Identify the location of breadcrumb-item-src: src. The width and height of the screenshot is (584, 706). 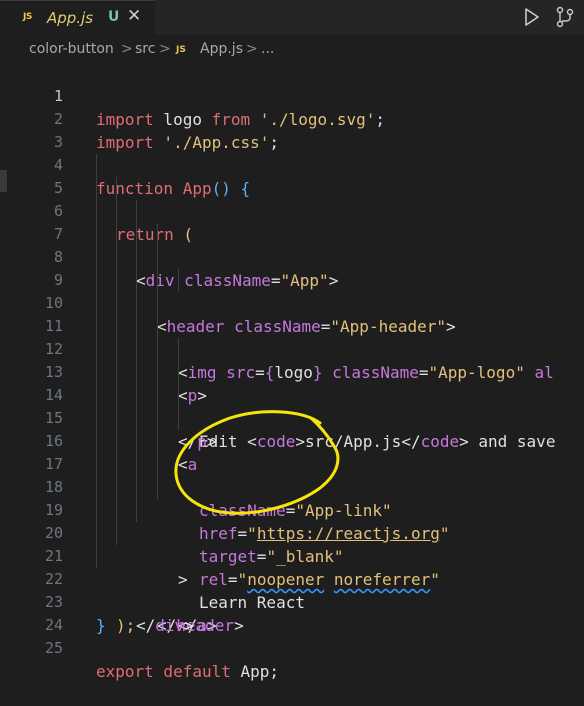
(145, 49).